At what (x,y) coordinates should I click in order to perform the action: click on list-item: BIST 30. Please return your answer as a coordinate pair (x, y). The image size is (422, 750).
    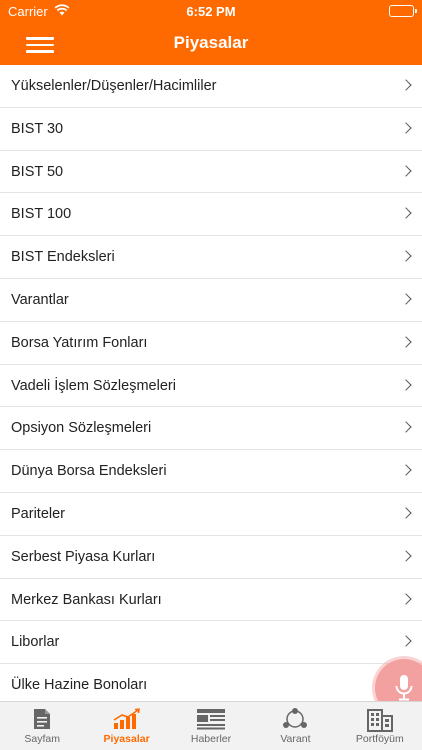
    Looking at the image, I should click on (211, 129).